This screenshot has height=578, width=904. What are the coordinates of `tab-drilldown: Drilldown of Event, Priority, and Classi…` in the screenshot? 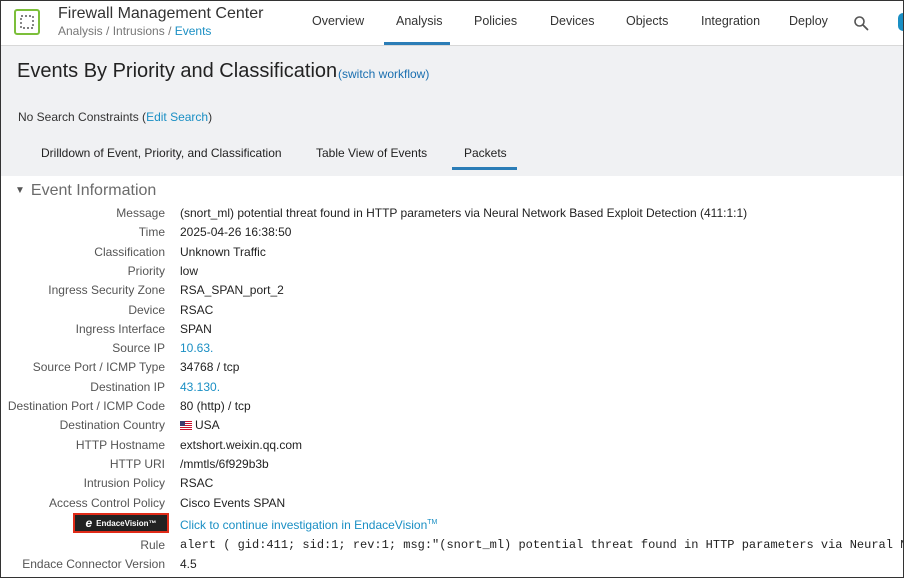 It's located at (161, 153).